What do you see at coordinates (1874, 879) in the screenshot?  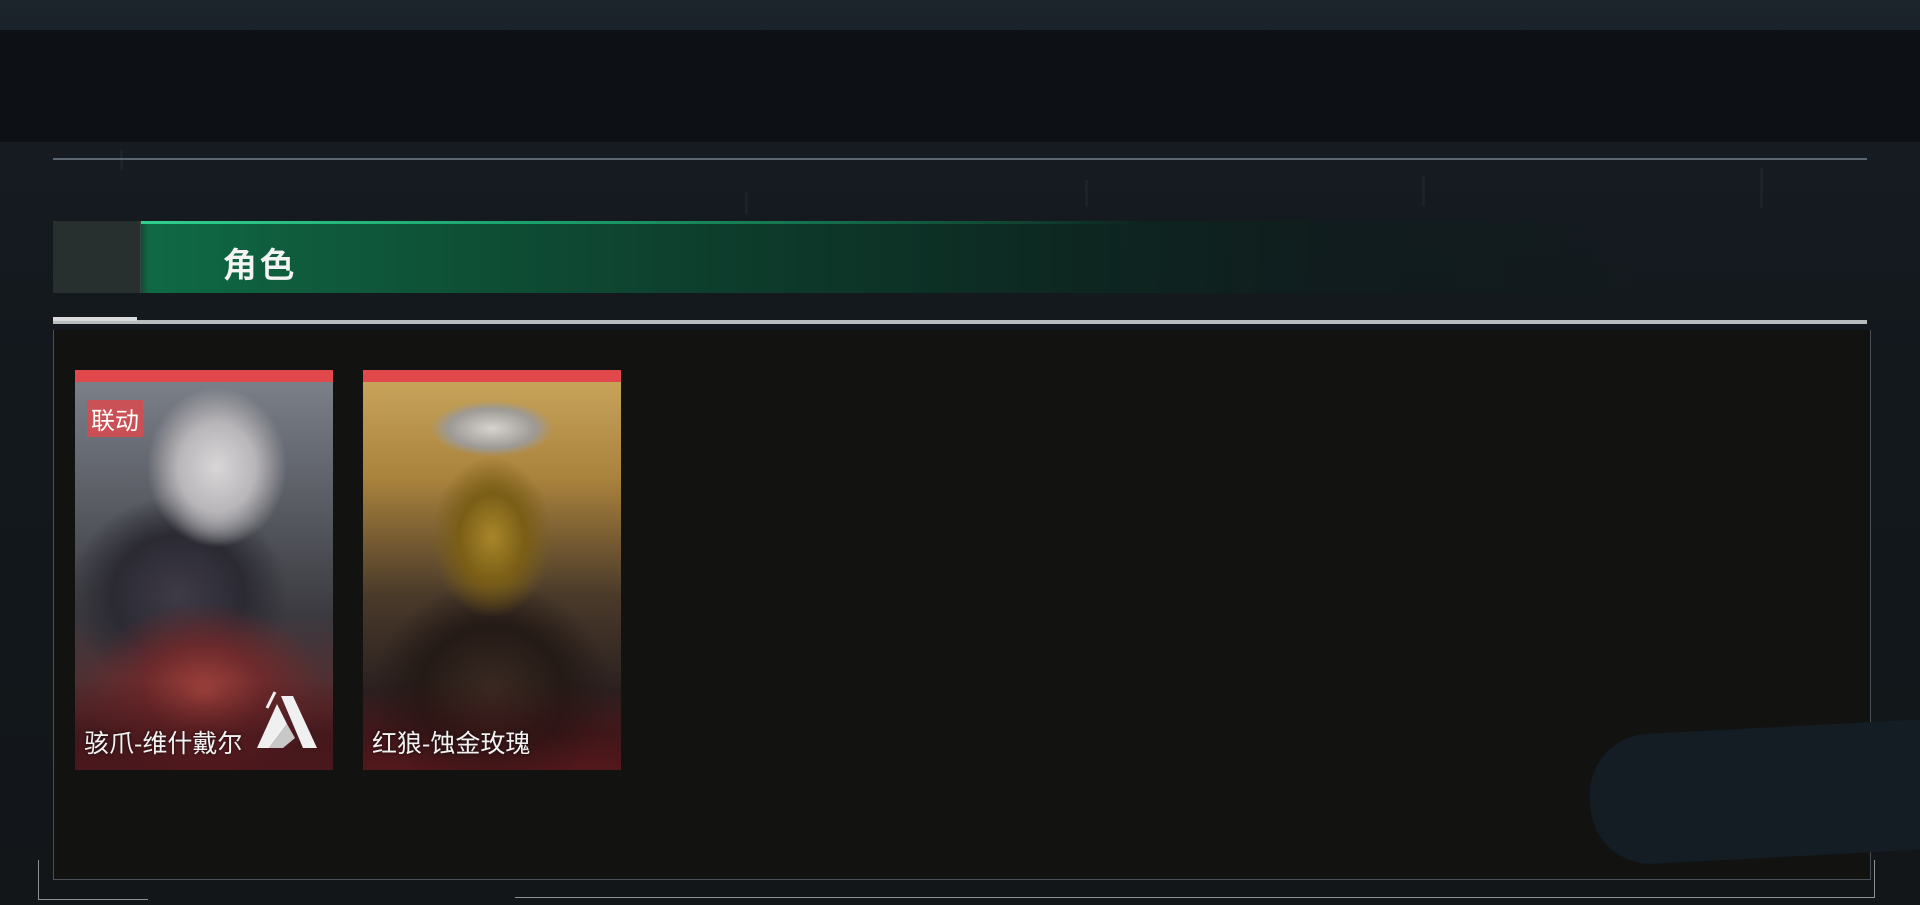 I see `frame-corner-right` at bounding box center [1874, 879].